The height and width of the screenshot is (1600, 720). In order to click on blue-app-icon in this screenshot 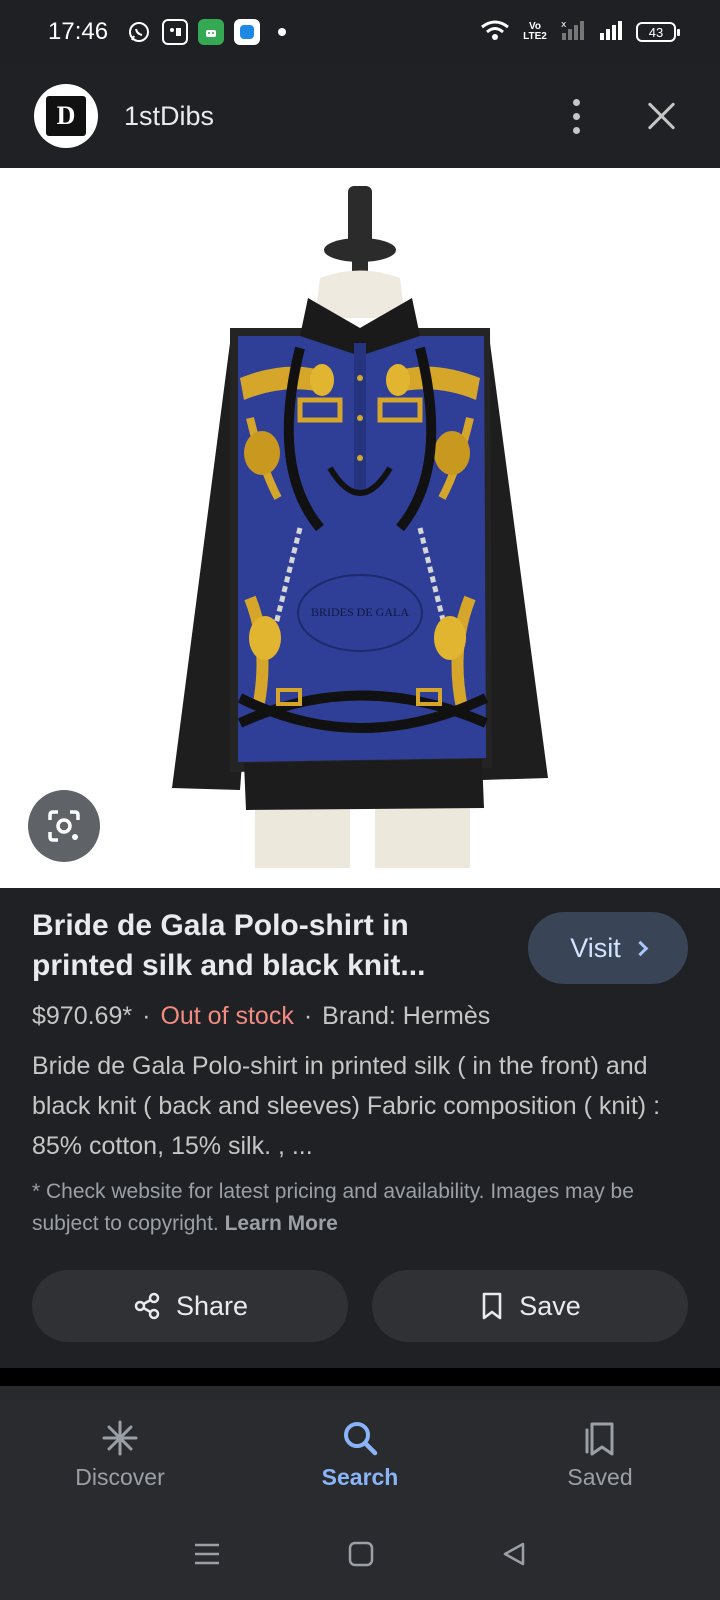, I will do `click(247, 32)`.